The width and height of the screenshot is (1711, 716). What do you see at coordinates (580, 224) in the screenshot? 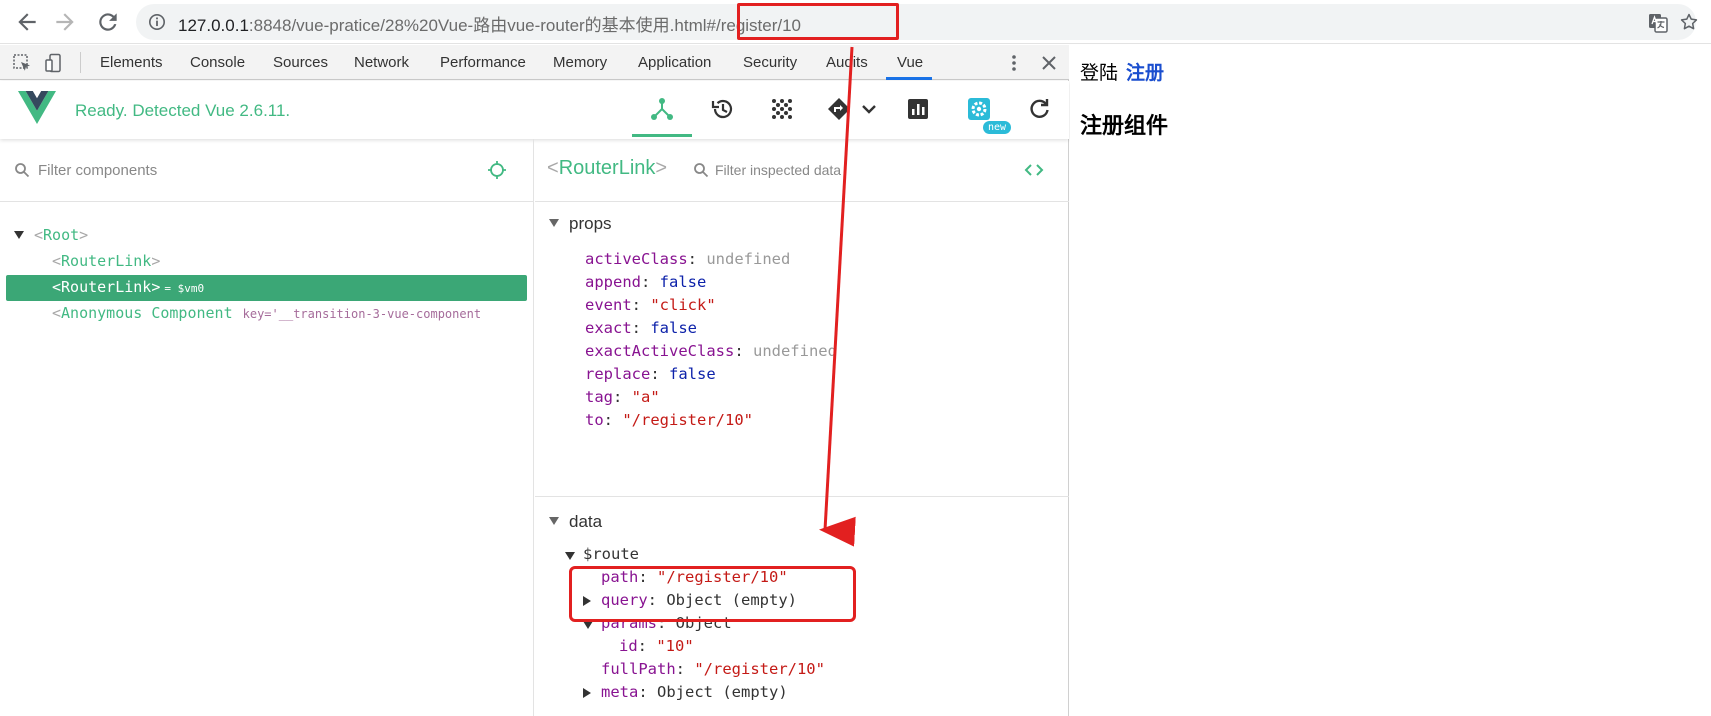
I see `props-section-title: props` at bounding box center [580, 224].